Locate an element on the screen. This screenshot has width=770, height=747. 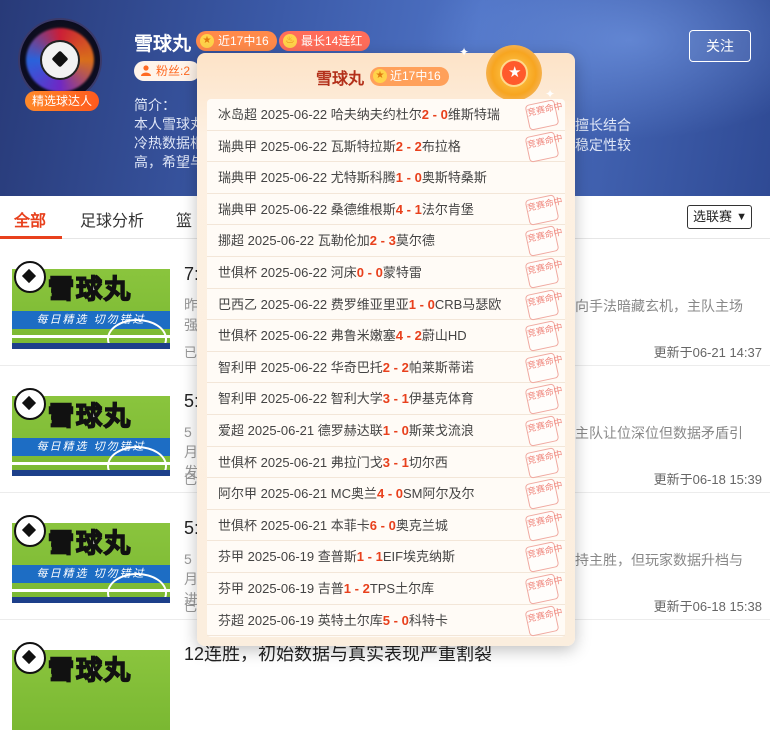
tab-basketball: 篮 is located at coordinates (184, 219).